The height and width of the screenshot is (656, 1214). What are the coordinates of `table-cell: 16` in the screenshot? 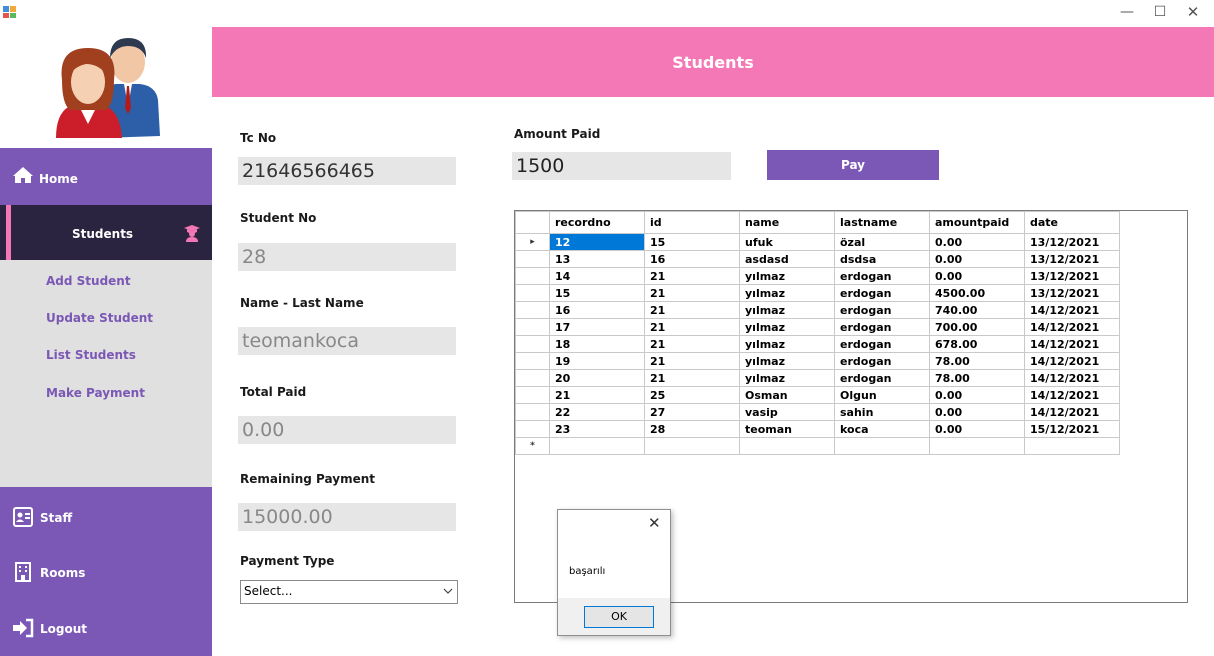 It's located at (597, 310).